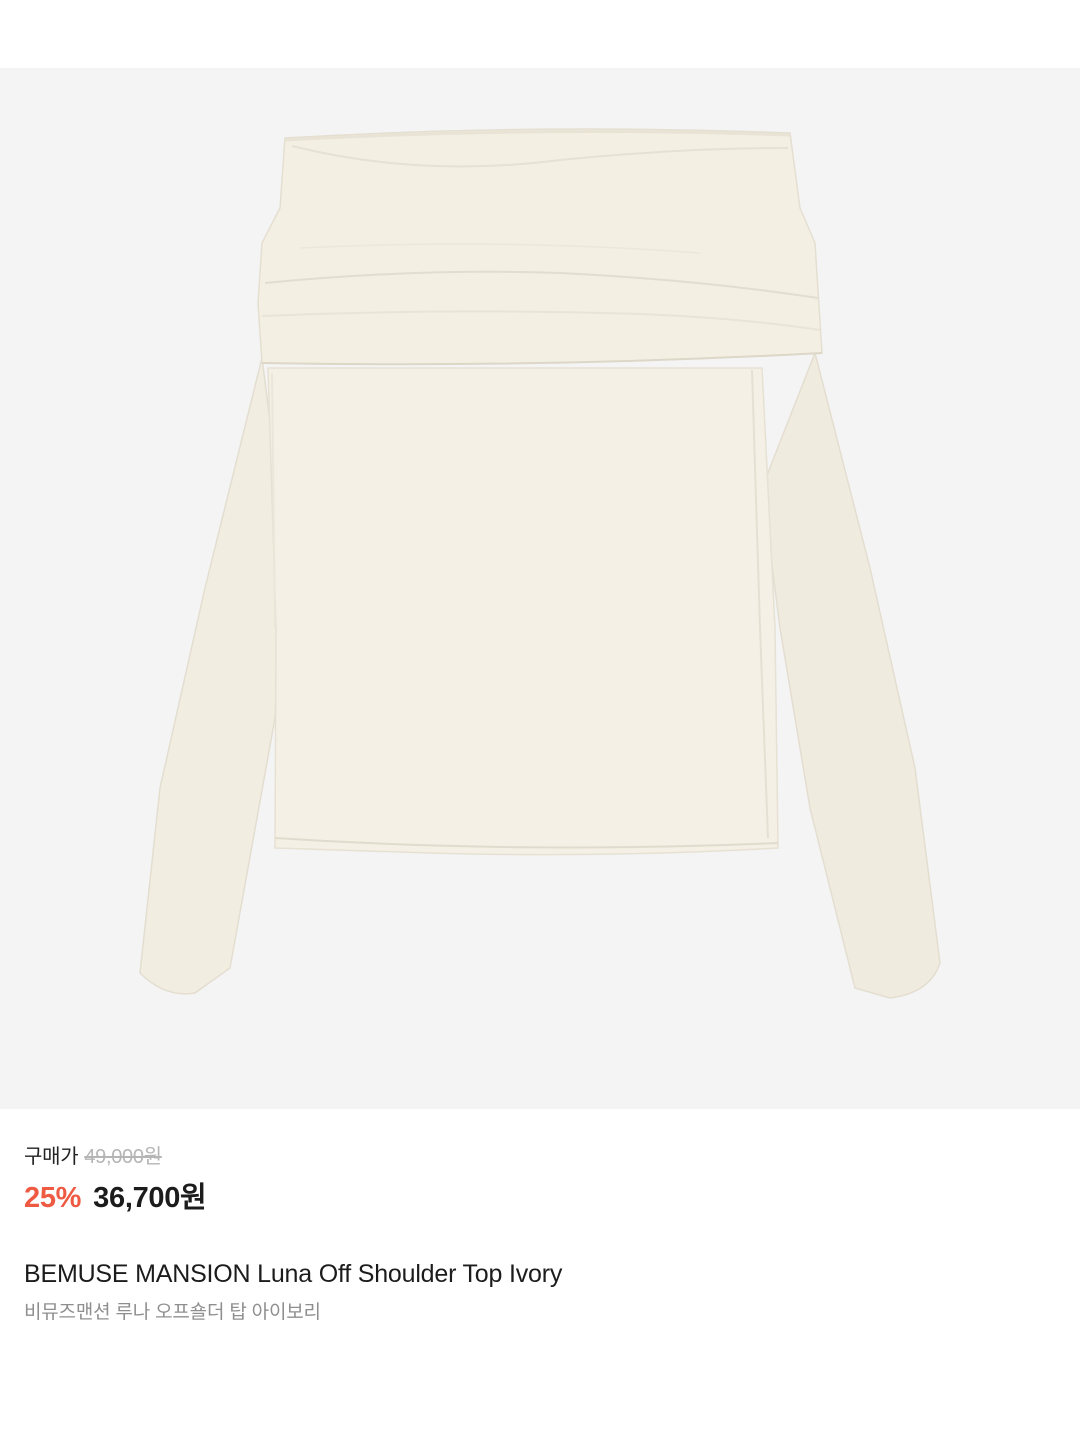  What do you see at coordinates (851, 674) in the screenshot?
I see `right-sleeve` at bounding box center [851, 674].